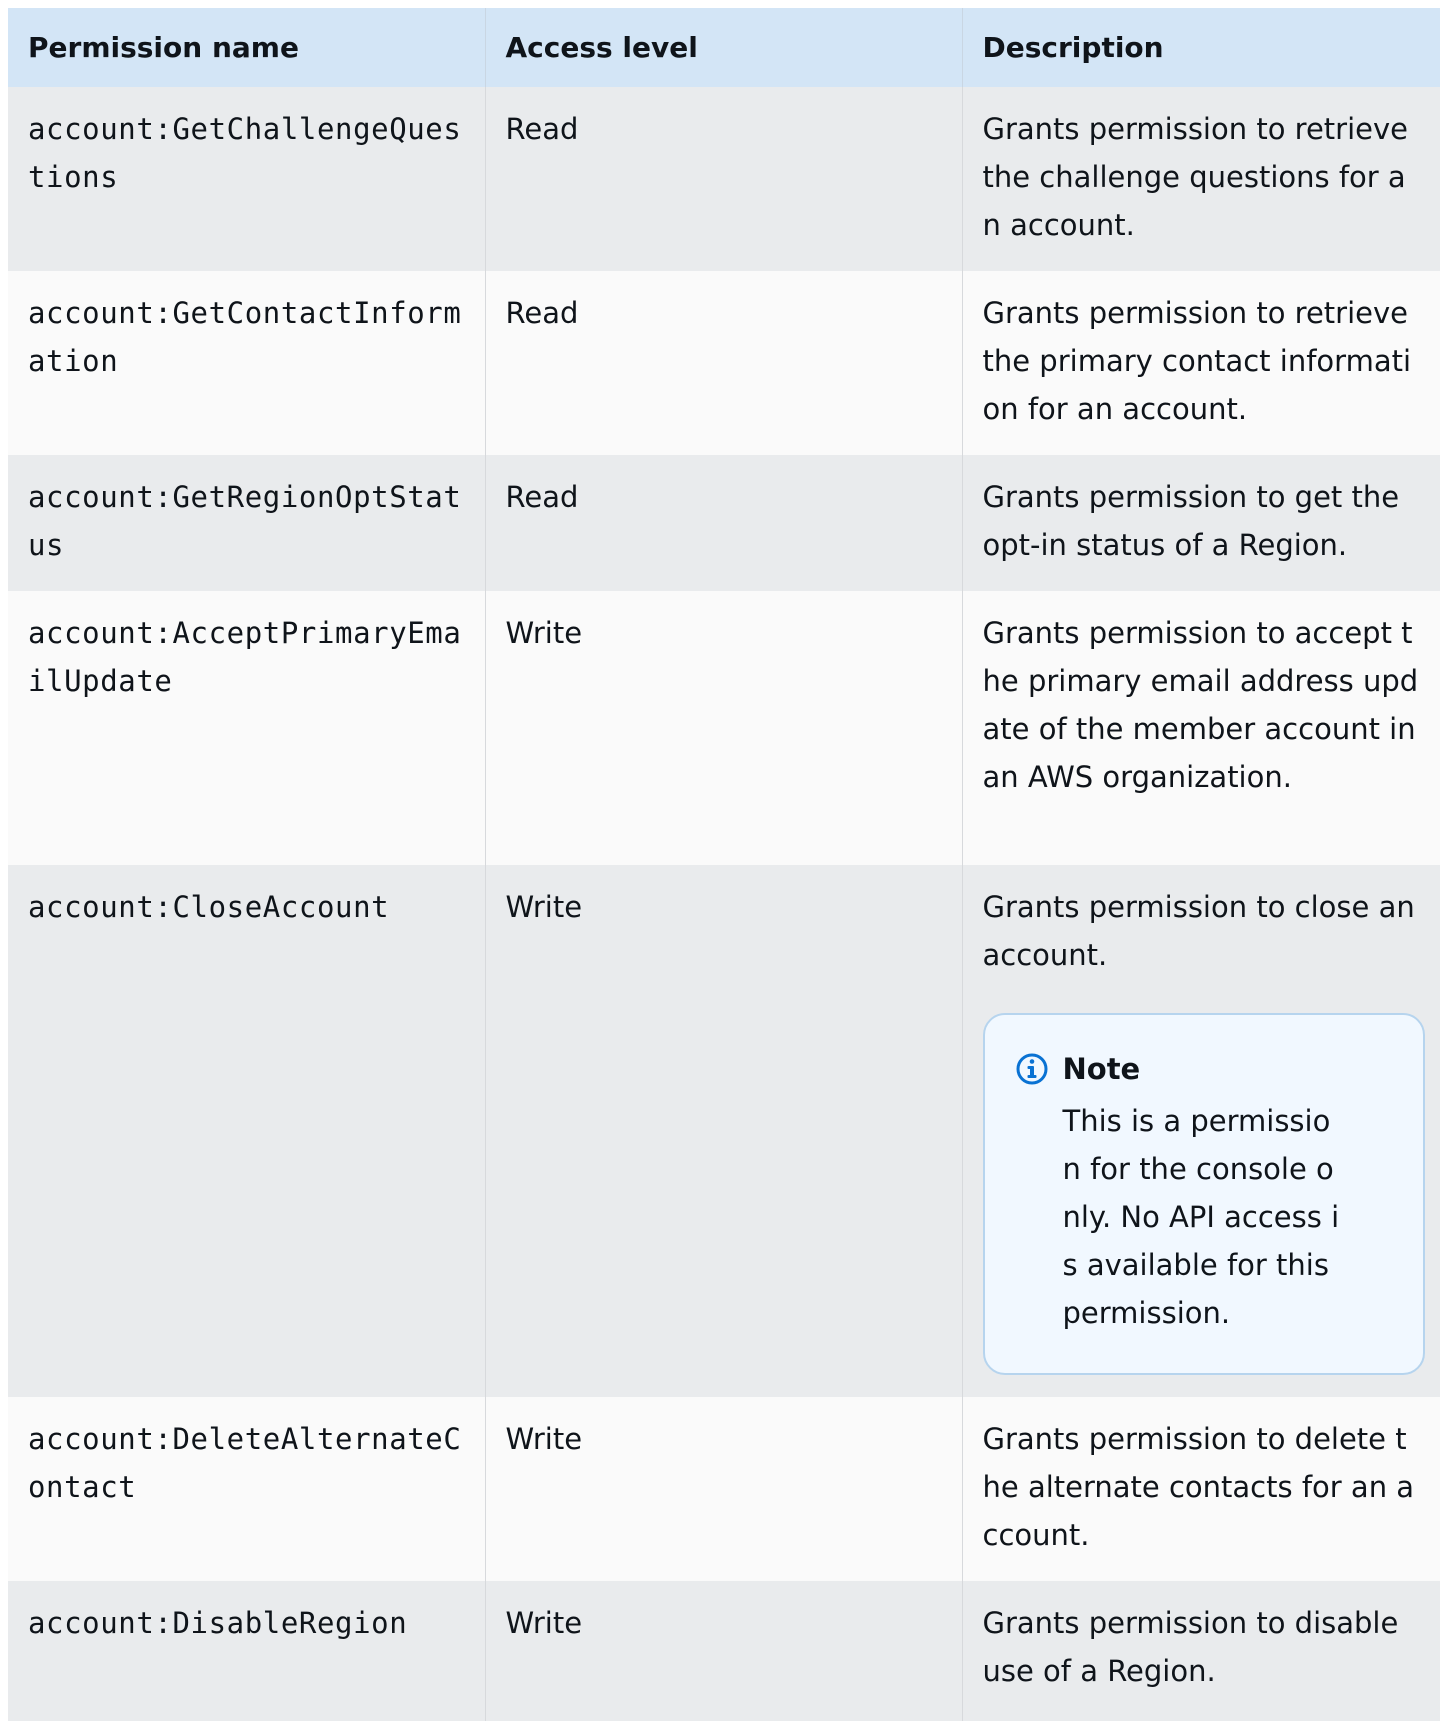 The width and height of the screenshot is (1448, 1721). Describe the element at coordinates (247, 728) in the screenshot. I see `permission-name: account:AcceptPrimaryEmailUpdate` at that location.